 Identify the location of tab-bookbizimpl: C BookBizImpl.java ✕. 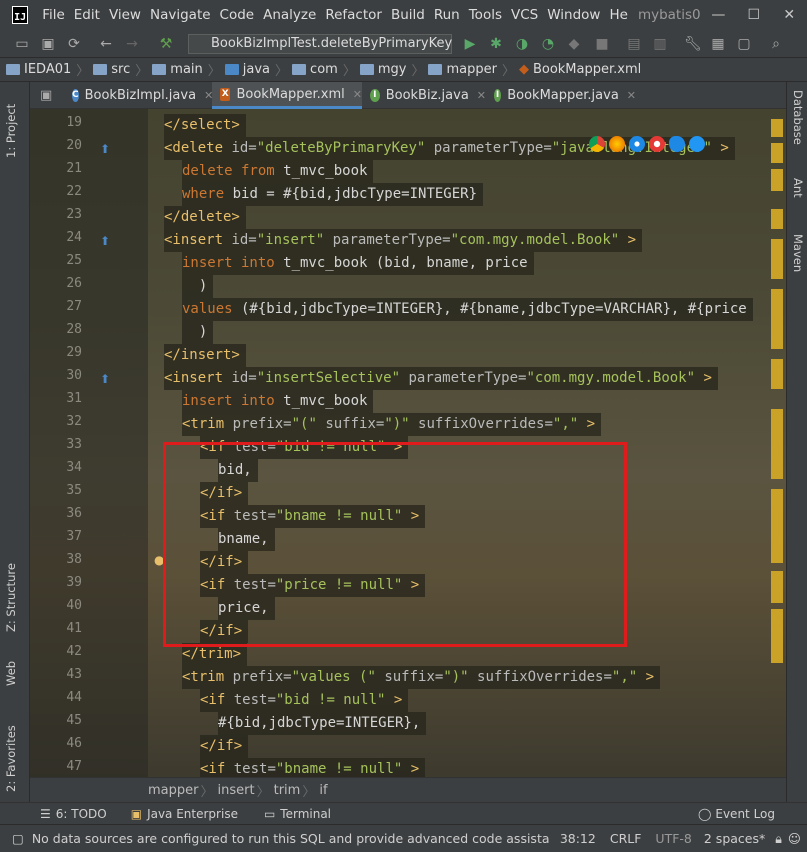
(138, 95).